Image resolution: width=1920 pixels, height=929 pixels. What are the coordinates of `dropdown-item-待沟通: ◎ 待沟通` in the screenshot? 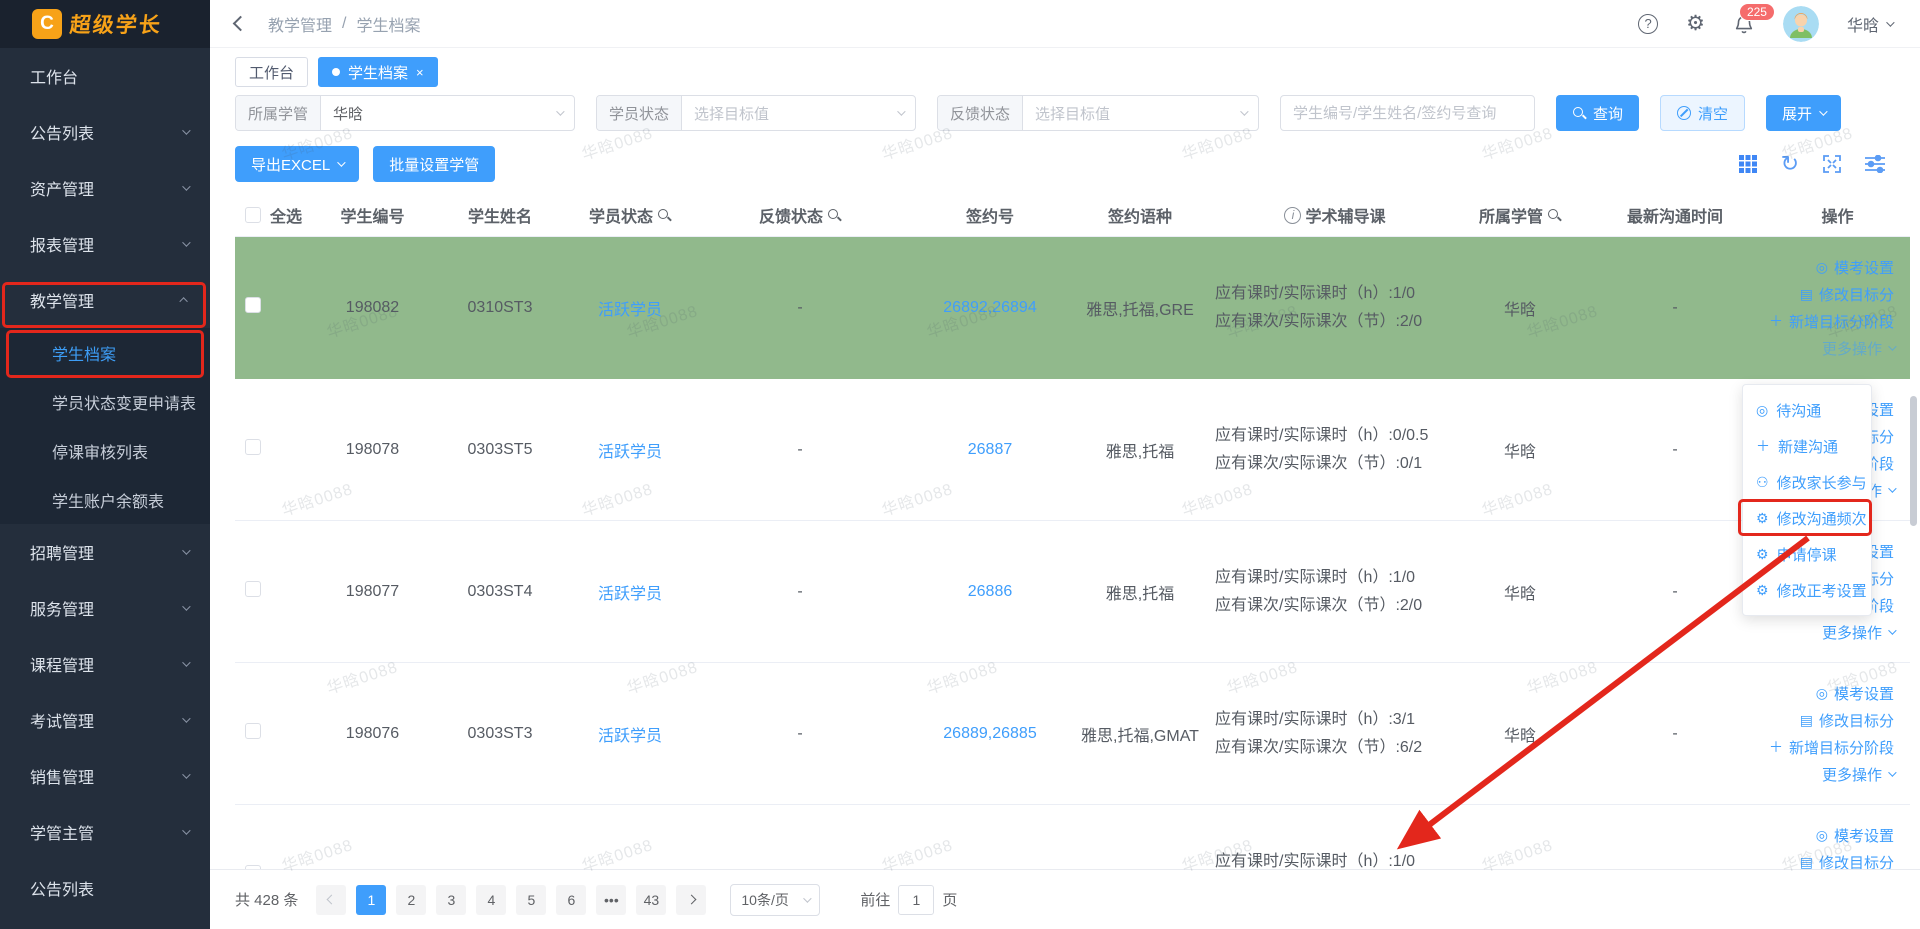 It's located at (1807, 410).